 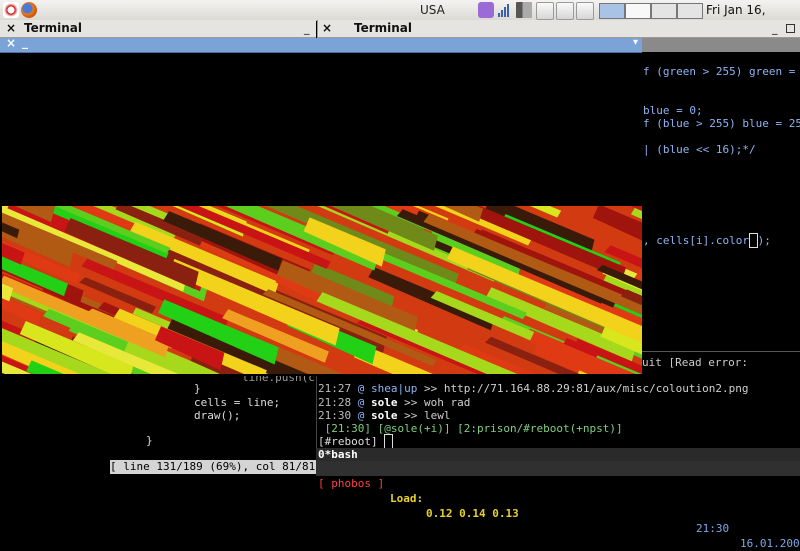 What do you see at coordinates (486, 10) in the screenshot?
I see `settings-icon` at bounding box center [486, 10].